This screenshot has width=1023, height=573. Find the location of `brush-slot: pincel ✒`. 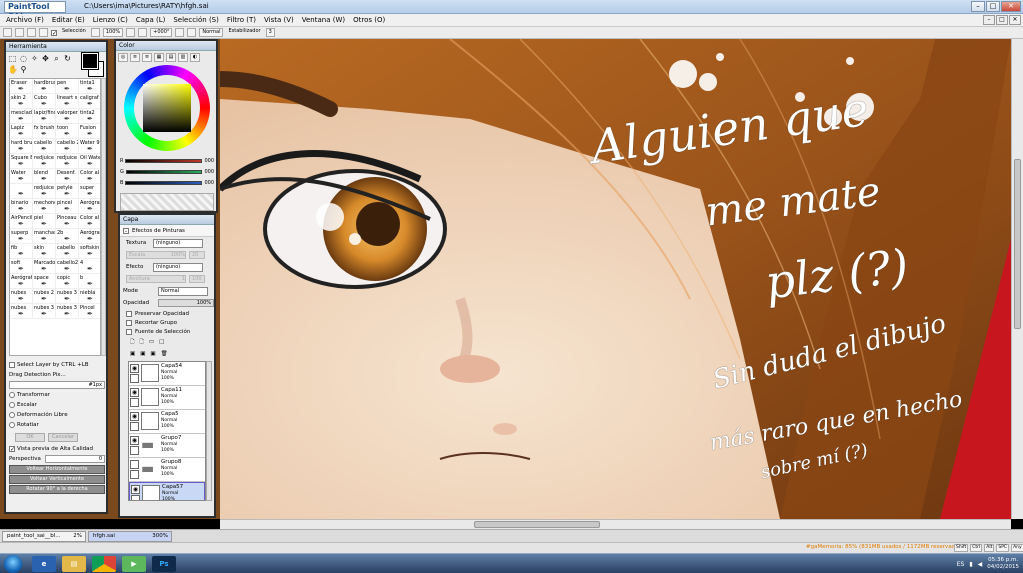

brush-slot: pincel ✒ is located at coordinates (67, 206).